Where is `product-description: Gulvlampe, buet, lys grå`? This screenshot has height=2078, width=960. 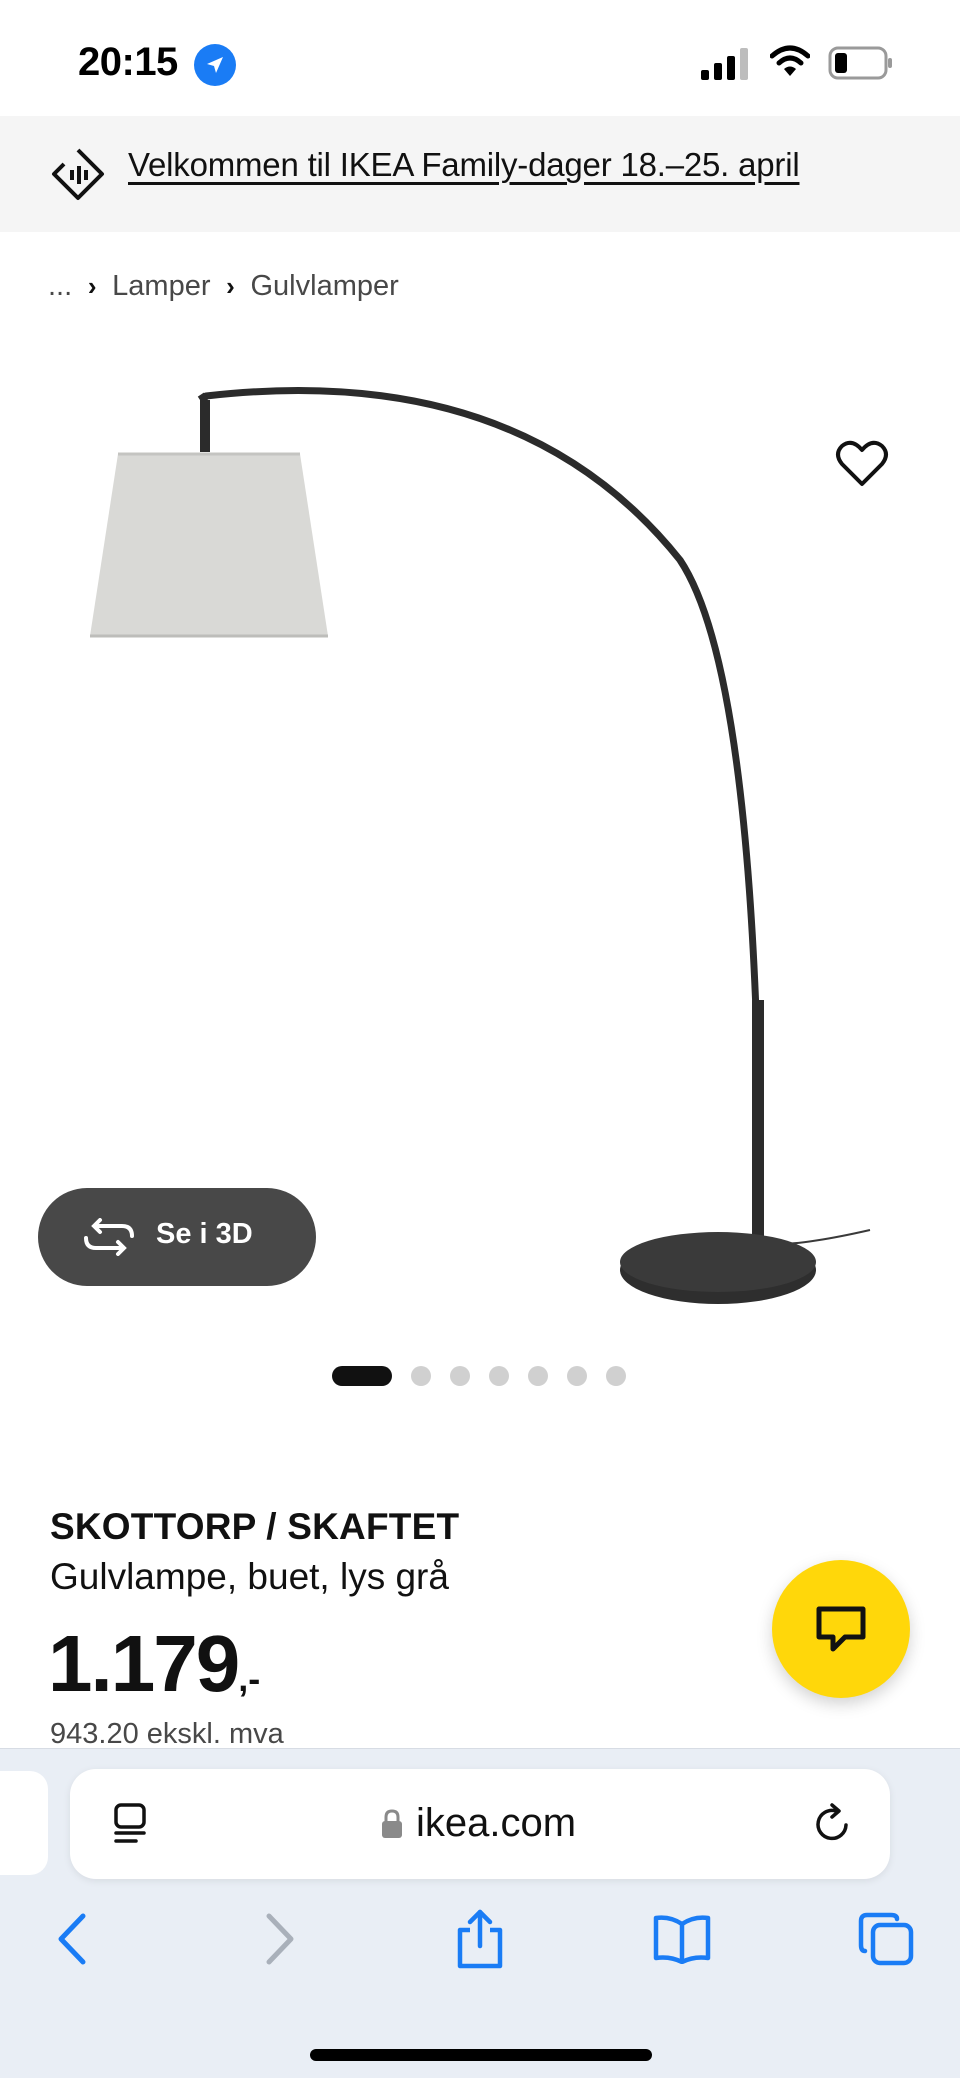 product-description: Gulvlampe, buet, lys grå is located at coordinates (249, 1576).